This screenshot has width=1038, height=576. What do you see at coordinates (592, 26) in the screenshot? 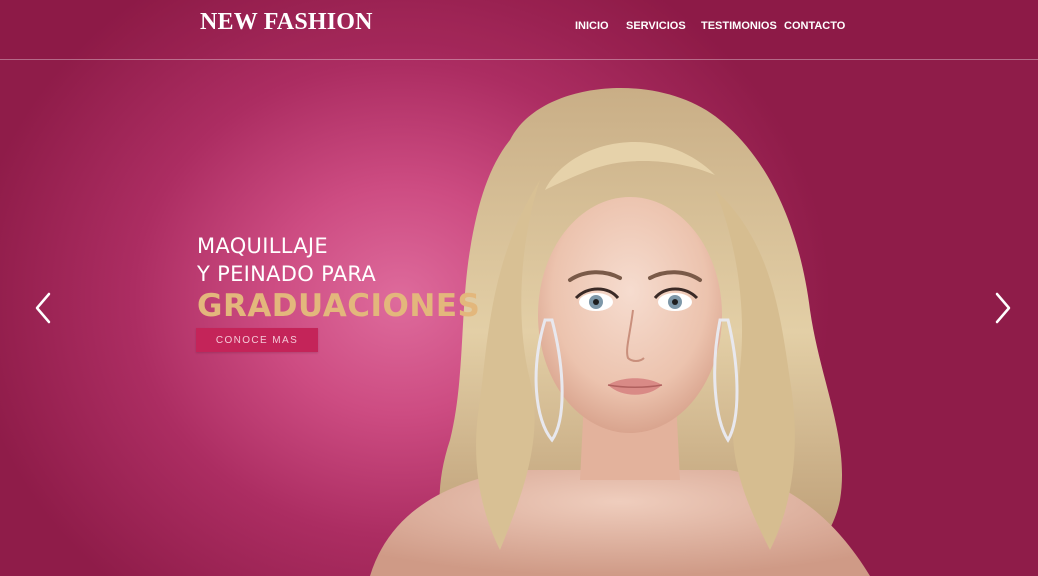
I see `nav-item-inicio: INICIO` at bounding box center [592, 26].